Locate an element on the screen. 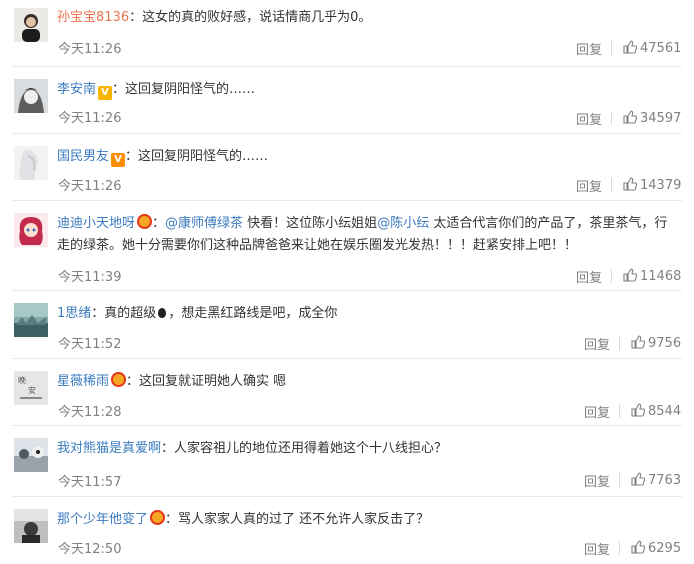 The width and height of the screenshot is (694, 564). username-link: 我对熊猫是真爱啊 is located at coordinates (109, 448).